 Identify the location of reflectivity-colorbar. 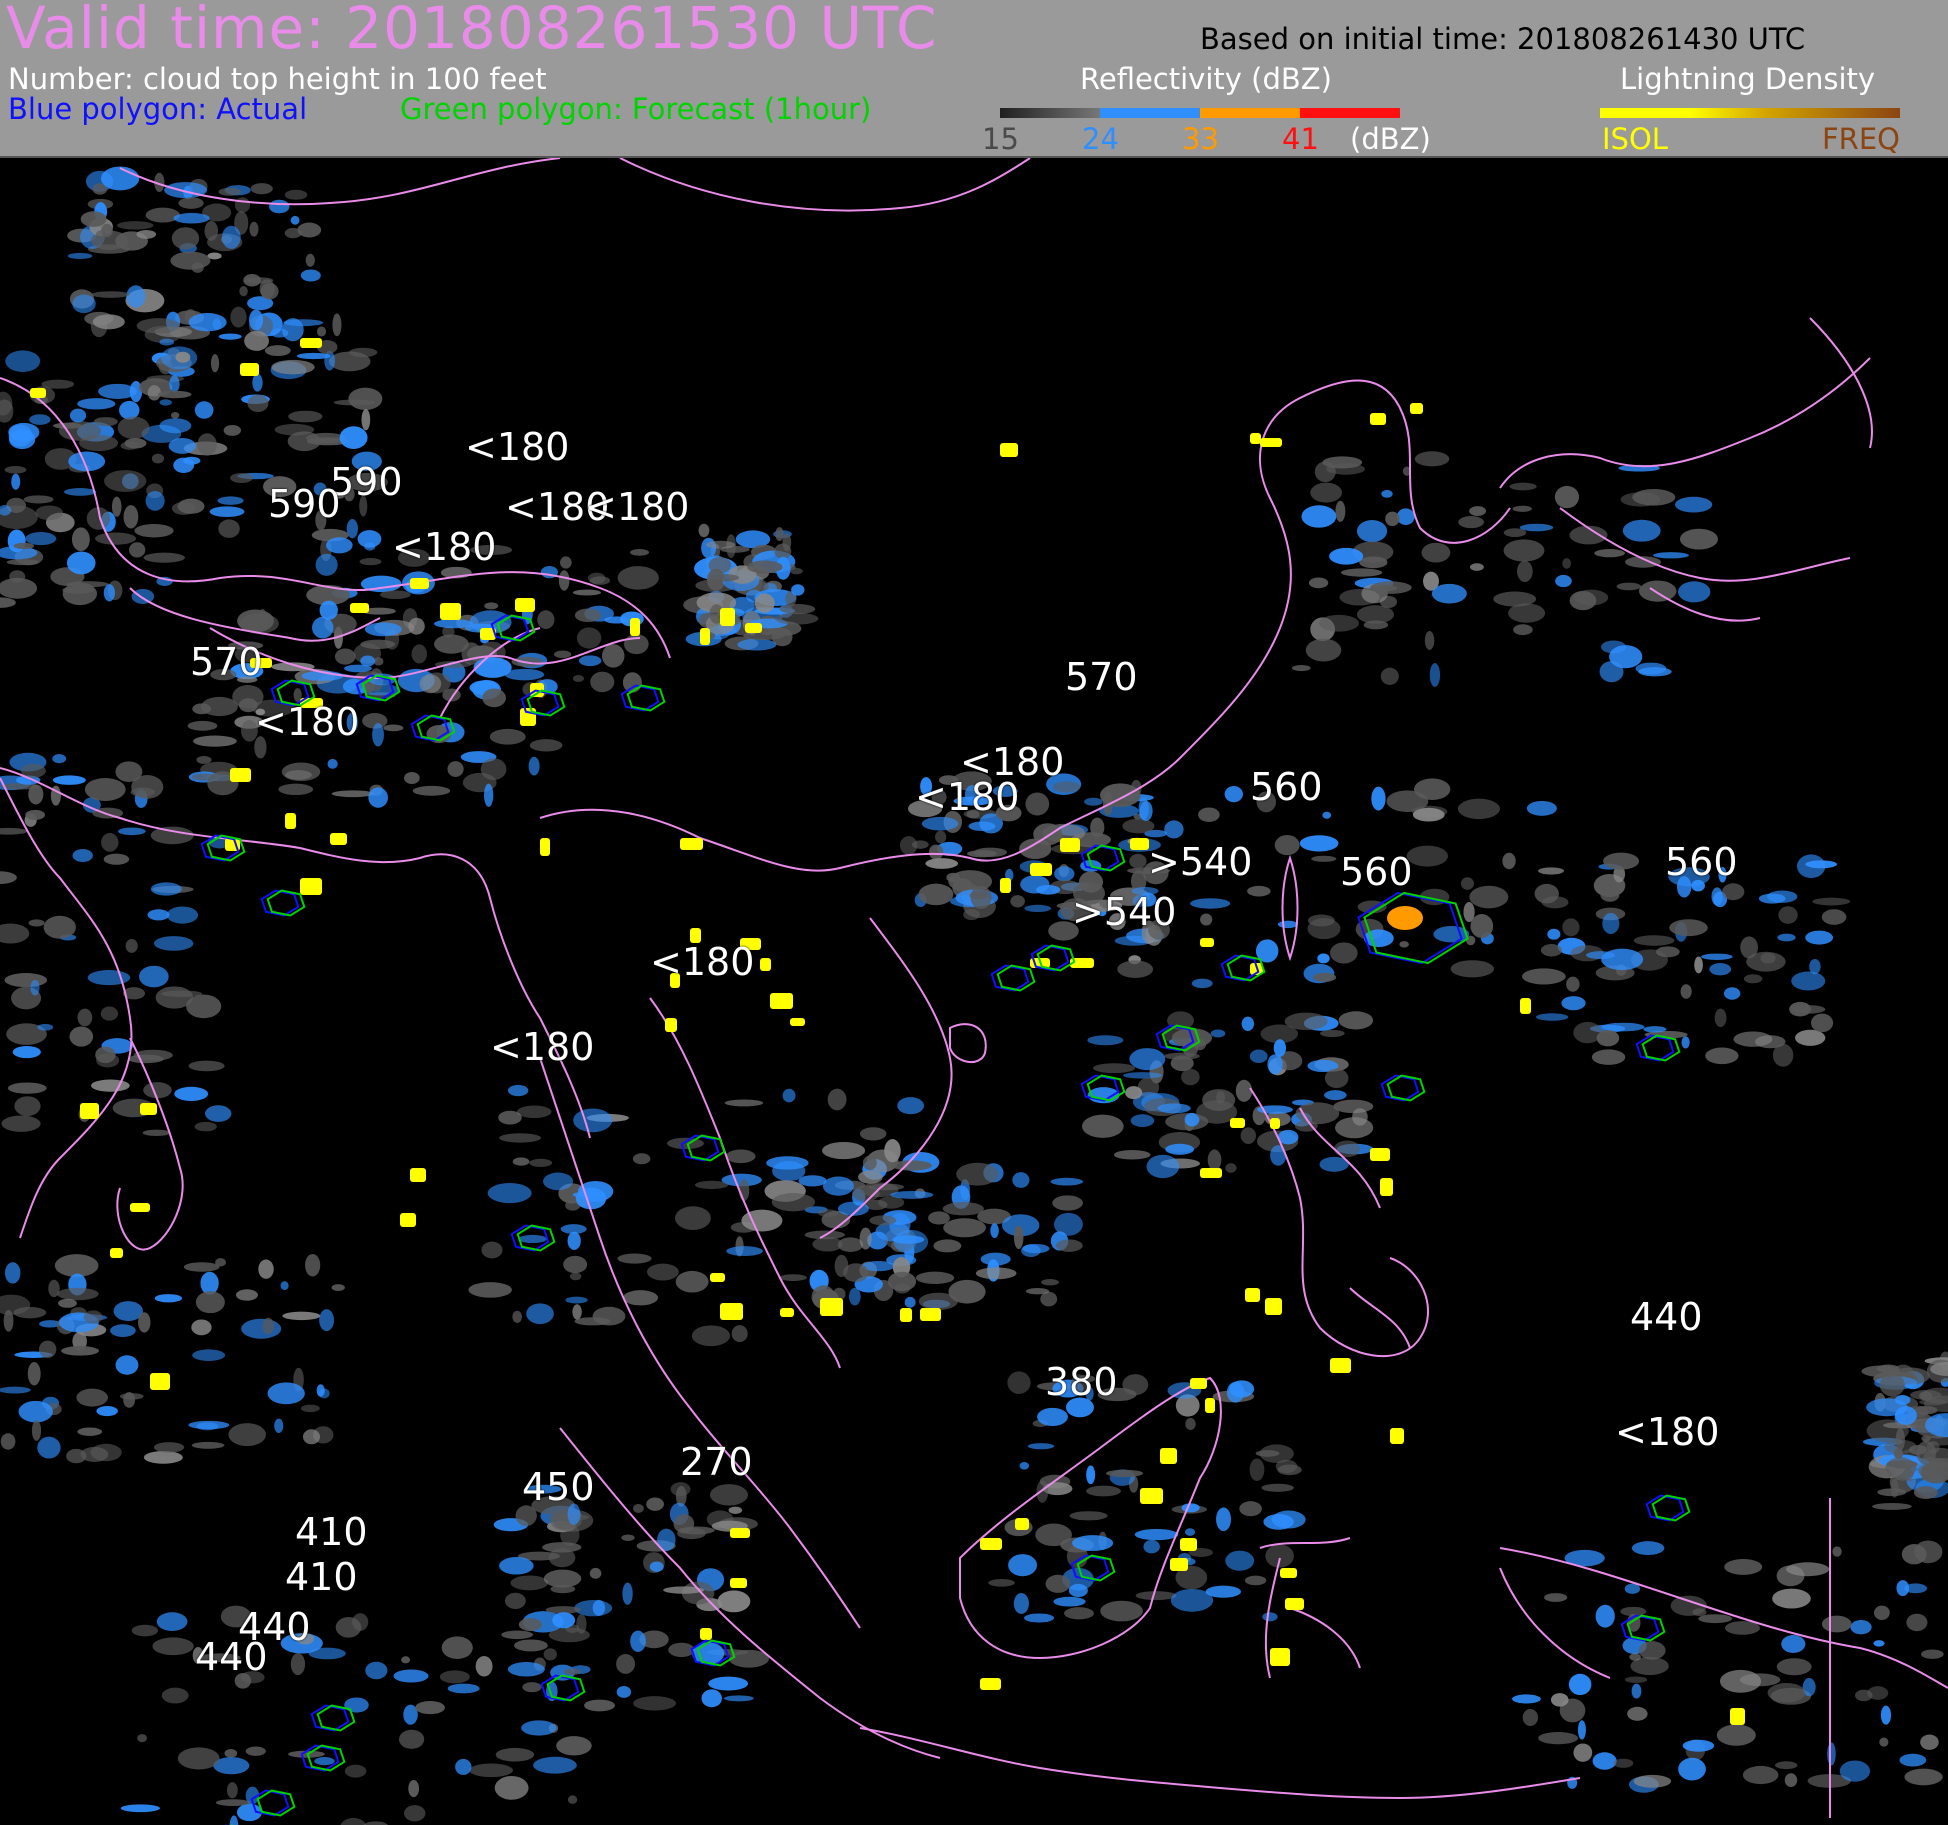
(1200, 113).